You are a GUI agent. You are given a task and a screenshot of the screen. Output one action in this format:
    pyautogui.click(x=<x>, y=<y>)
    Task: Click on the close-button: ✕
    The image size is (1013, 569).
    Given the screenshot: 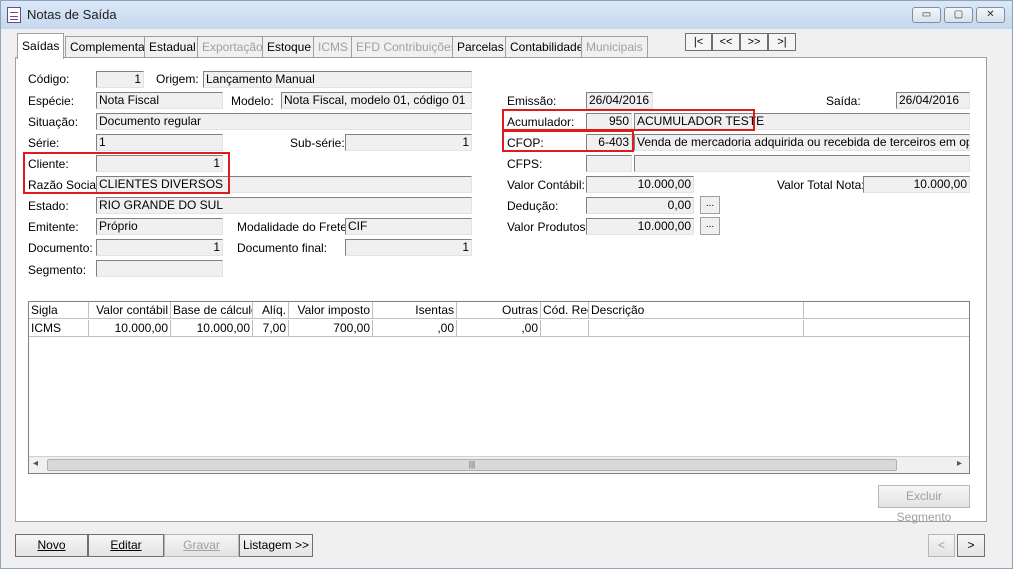 What is the action you would take?
    pyautogui.click(x=990, y=15)
    